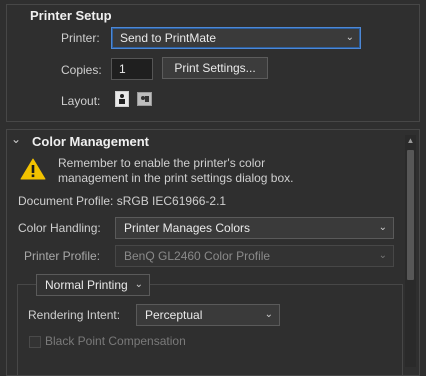 The width and height of the screenshot is (426, 376). What do you see at coordinates (197, 256) in the screenshot?
I see `printer-profile-value: BenQ GL2460 Color Profile` at bounding box center [197, 256].